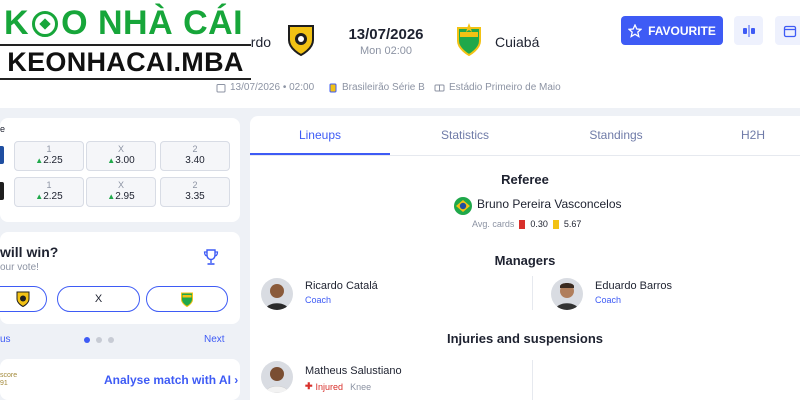  What do you see at coordinates (329, 386) in the screenshot?
I see `injury-status-text: Injured` at bounding box center [329, 386].